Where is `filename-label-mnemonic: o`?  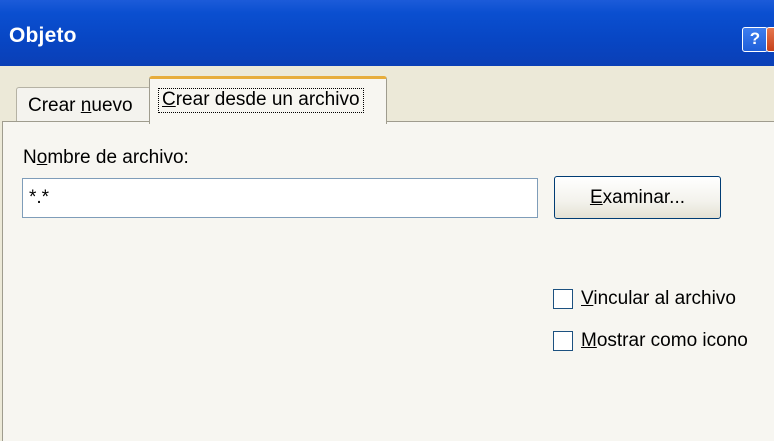
filename-label-mnemonic: o is located at coordinates (42, 157).